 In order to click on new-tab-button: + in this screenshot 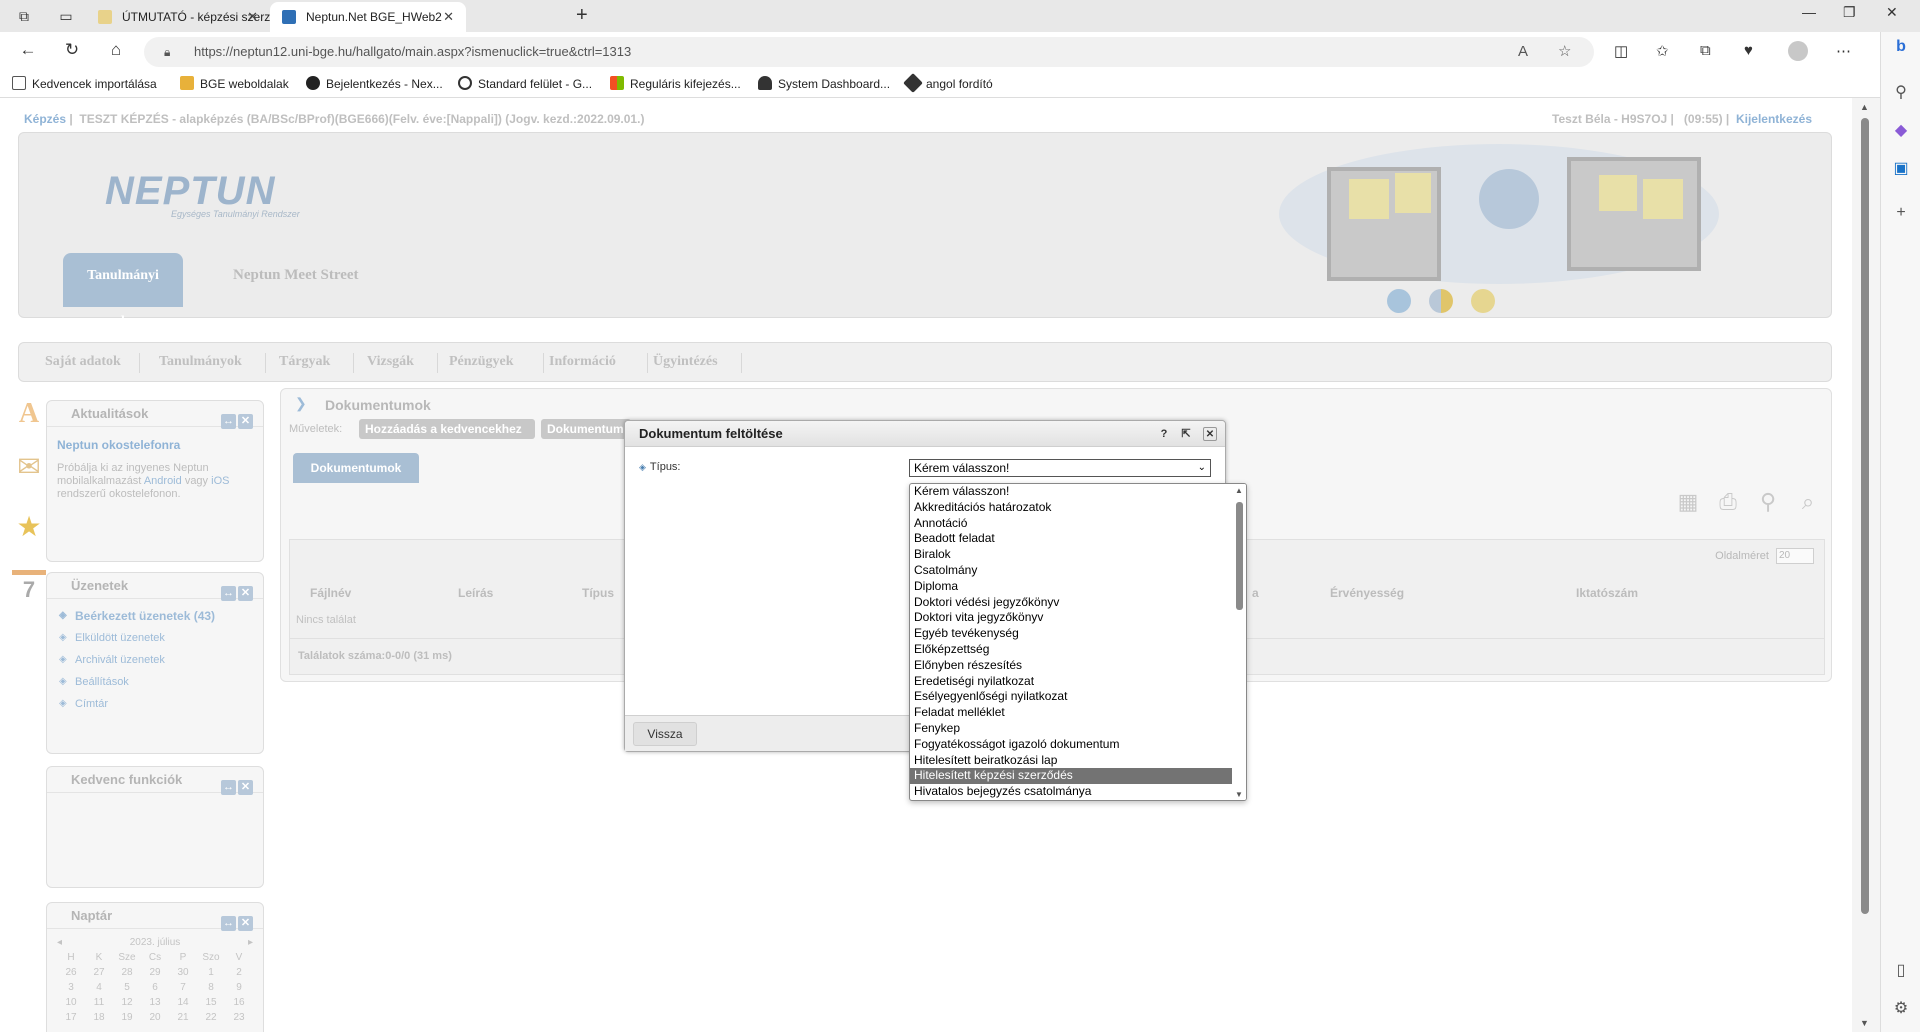, I will do `click(582, 15)`.